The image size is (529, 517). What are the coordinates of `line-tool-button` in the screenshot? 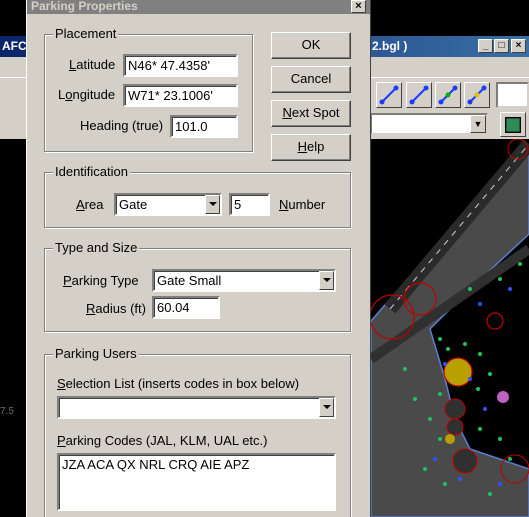 It's located at (389, 95).